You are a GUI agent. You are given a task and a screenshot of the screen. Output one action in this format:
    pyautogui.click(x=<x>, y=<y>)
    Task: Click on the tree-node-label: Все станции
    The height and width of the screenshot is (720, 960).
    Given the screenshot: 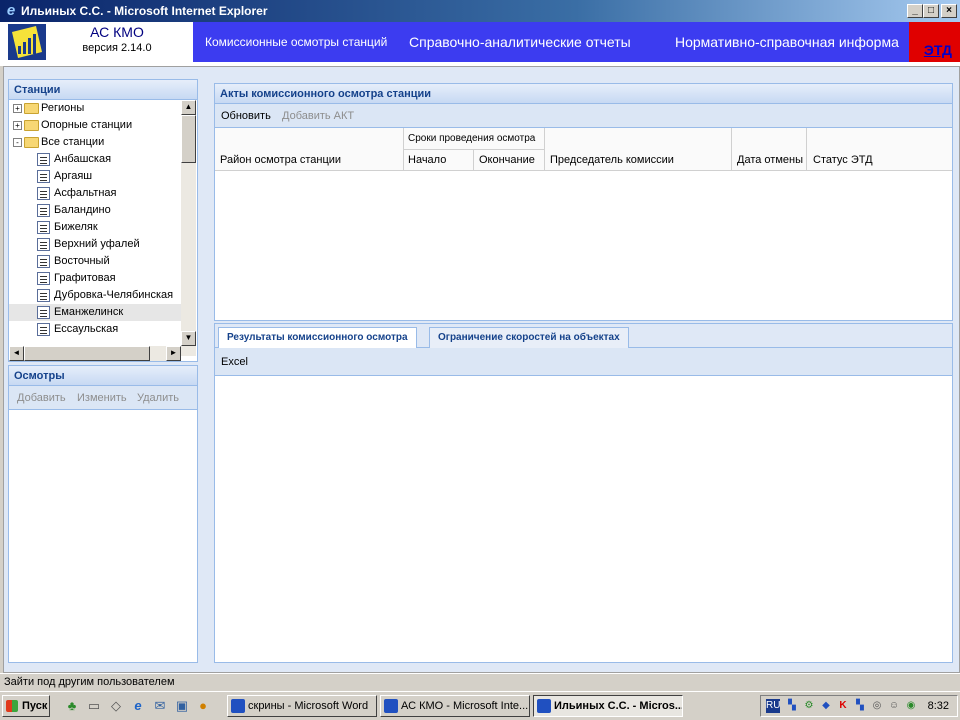 What is the action you would take?
    pyautogui.click(x=73, y=142)
    